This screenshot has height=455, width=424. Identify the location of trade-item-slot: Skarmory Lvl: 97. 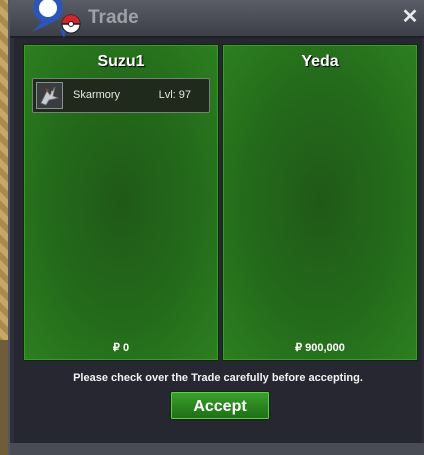
(121, 95).